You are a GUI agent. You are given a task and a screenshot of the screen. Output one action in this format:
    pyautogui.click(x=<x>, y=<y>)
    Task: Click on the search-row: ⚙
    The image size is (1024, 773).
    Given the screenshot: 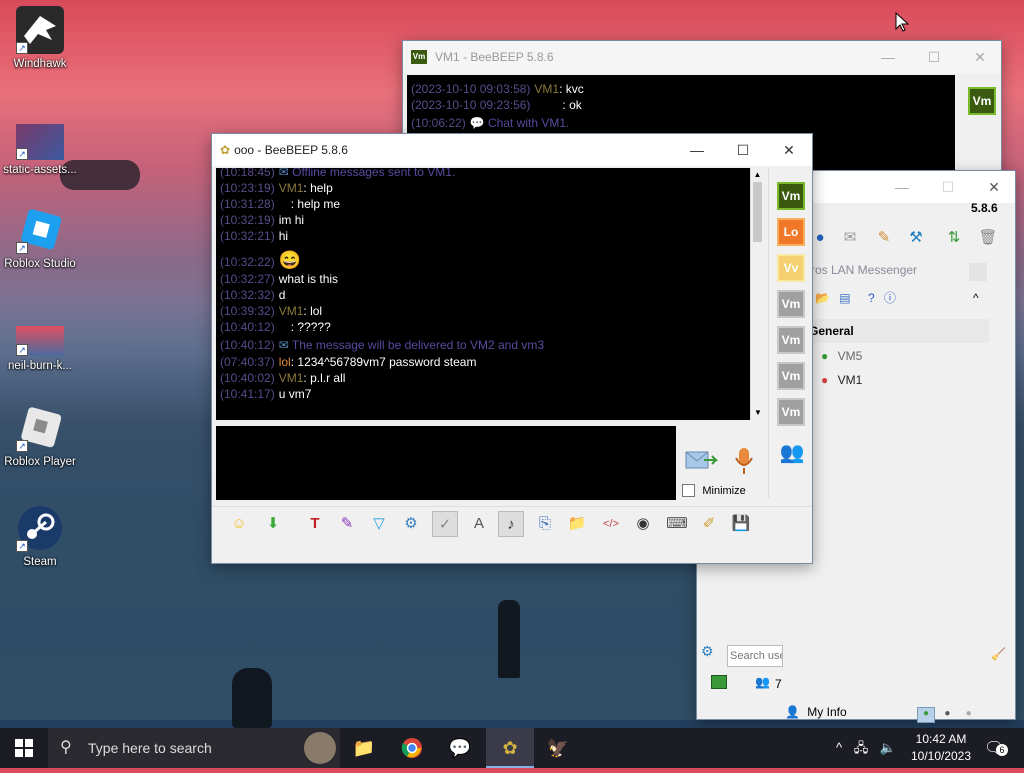 What is the action you would take?
    pyautogui.click(x=746, y=656)
    